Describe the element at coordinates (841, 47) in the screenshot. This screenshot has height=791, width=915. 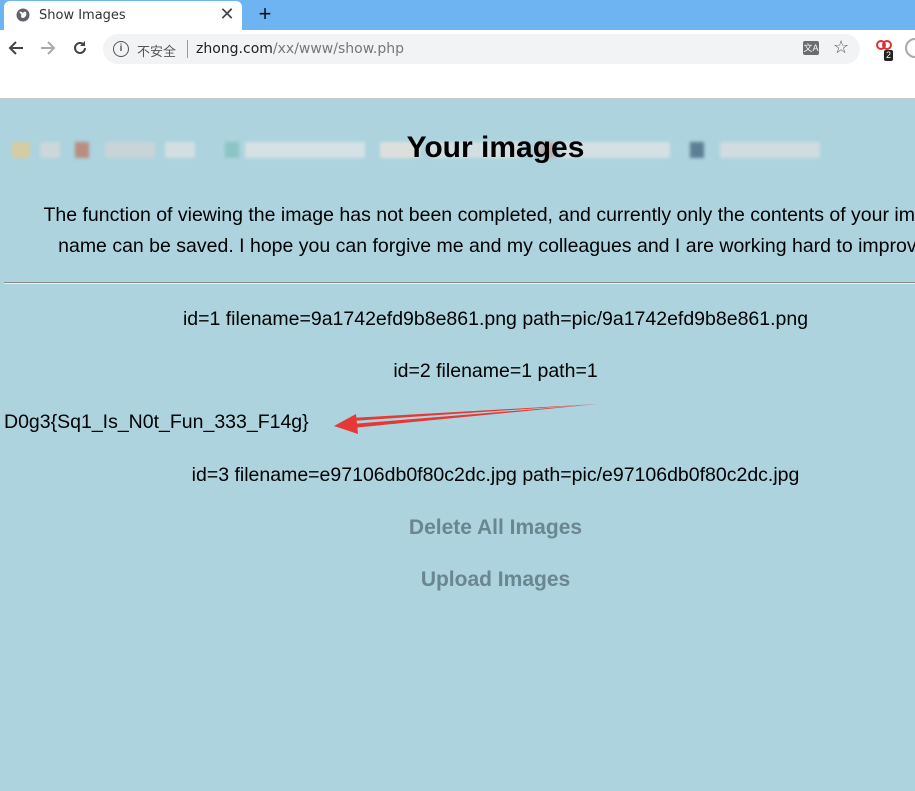
I see `bookmark-star-icon: ☆` at that location.